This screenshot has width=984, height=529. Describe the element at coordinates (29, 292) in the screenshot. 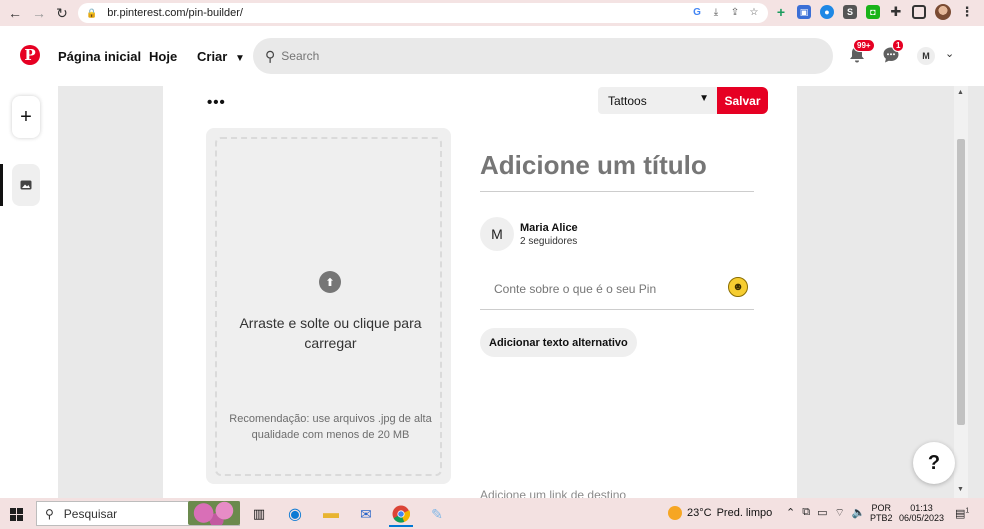

I see `left-rail: +` at that location.